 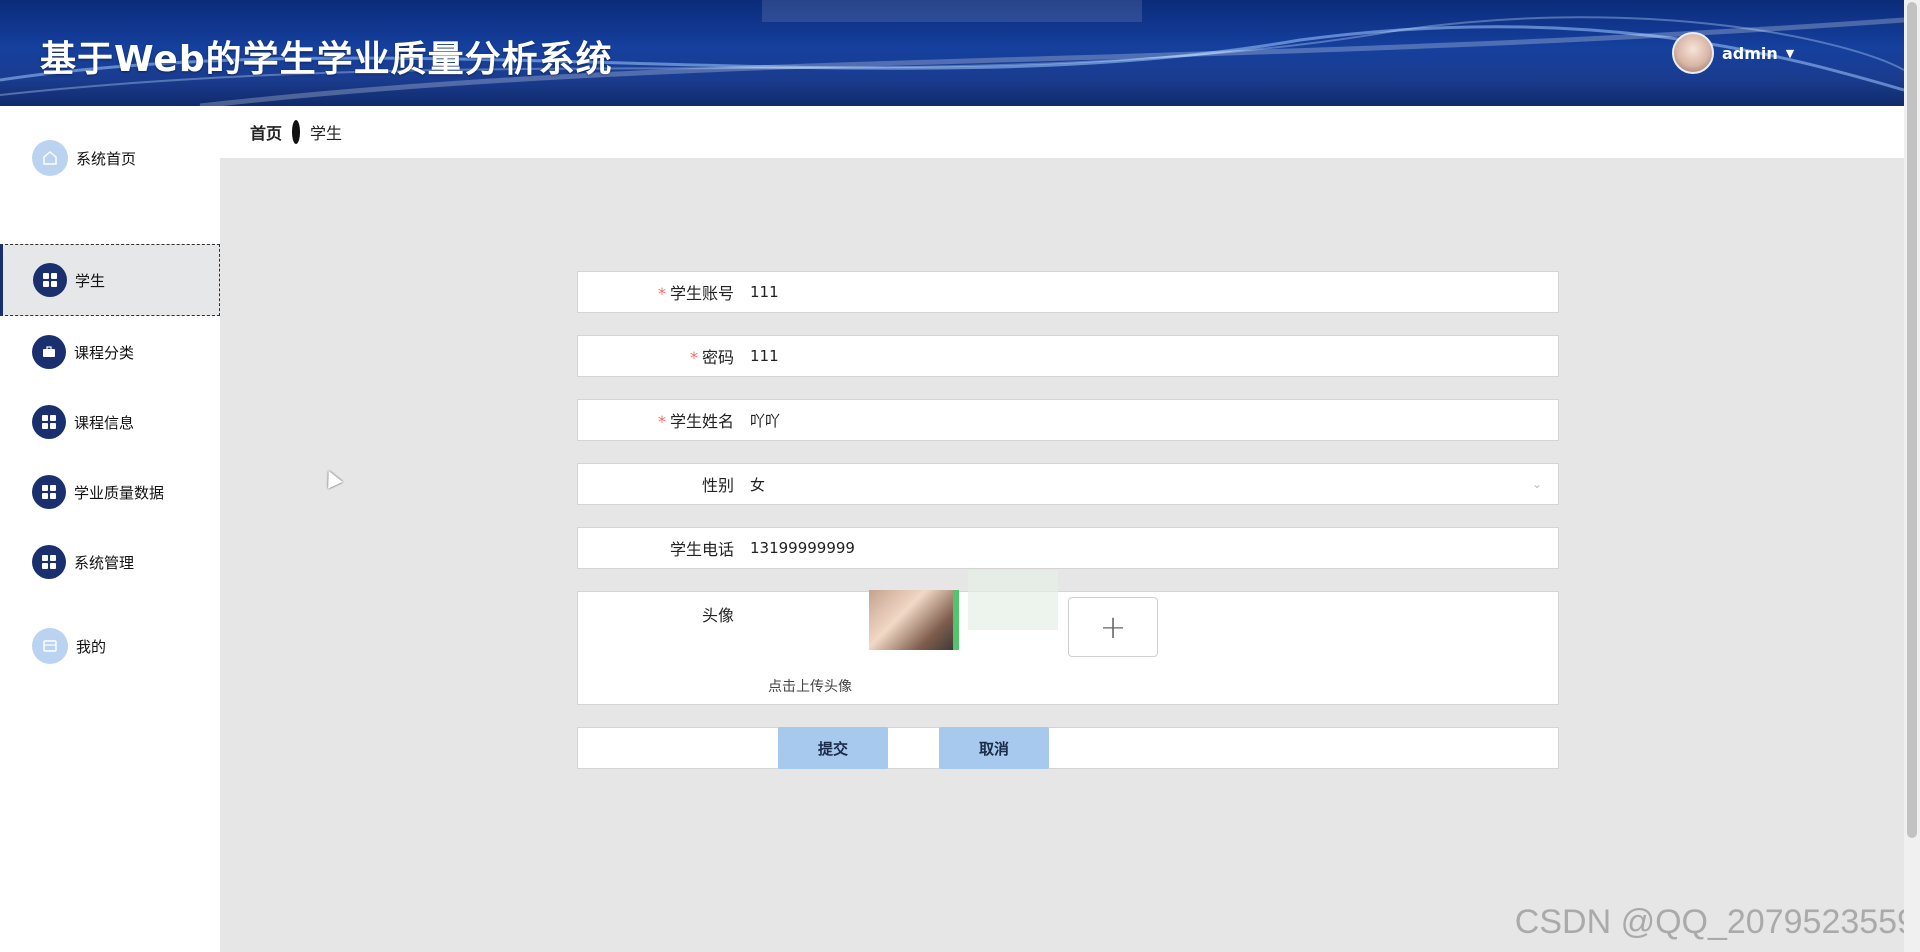 I want to click on form-row-password: * 密码 111, so click(x=1068, y=356).